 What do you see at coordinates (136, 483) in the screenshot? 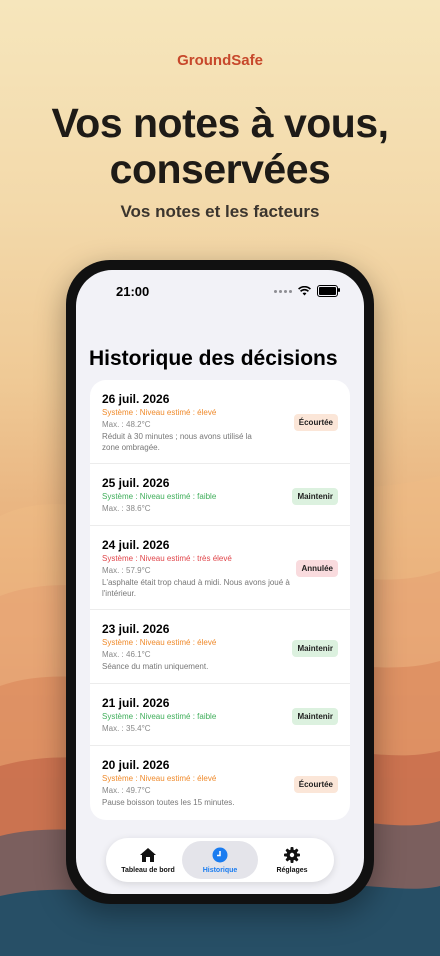
I see `entry-date: 25 juil. 2026` at bounding box center [136, 483].